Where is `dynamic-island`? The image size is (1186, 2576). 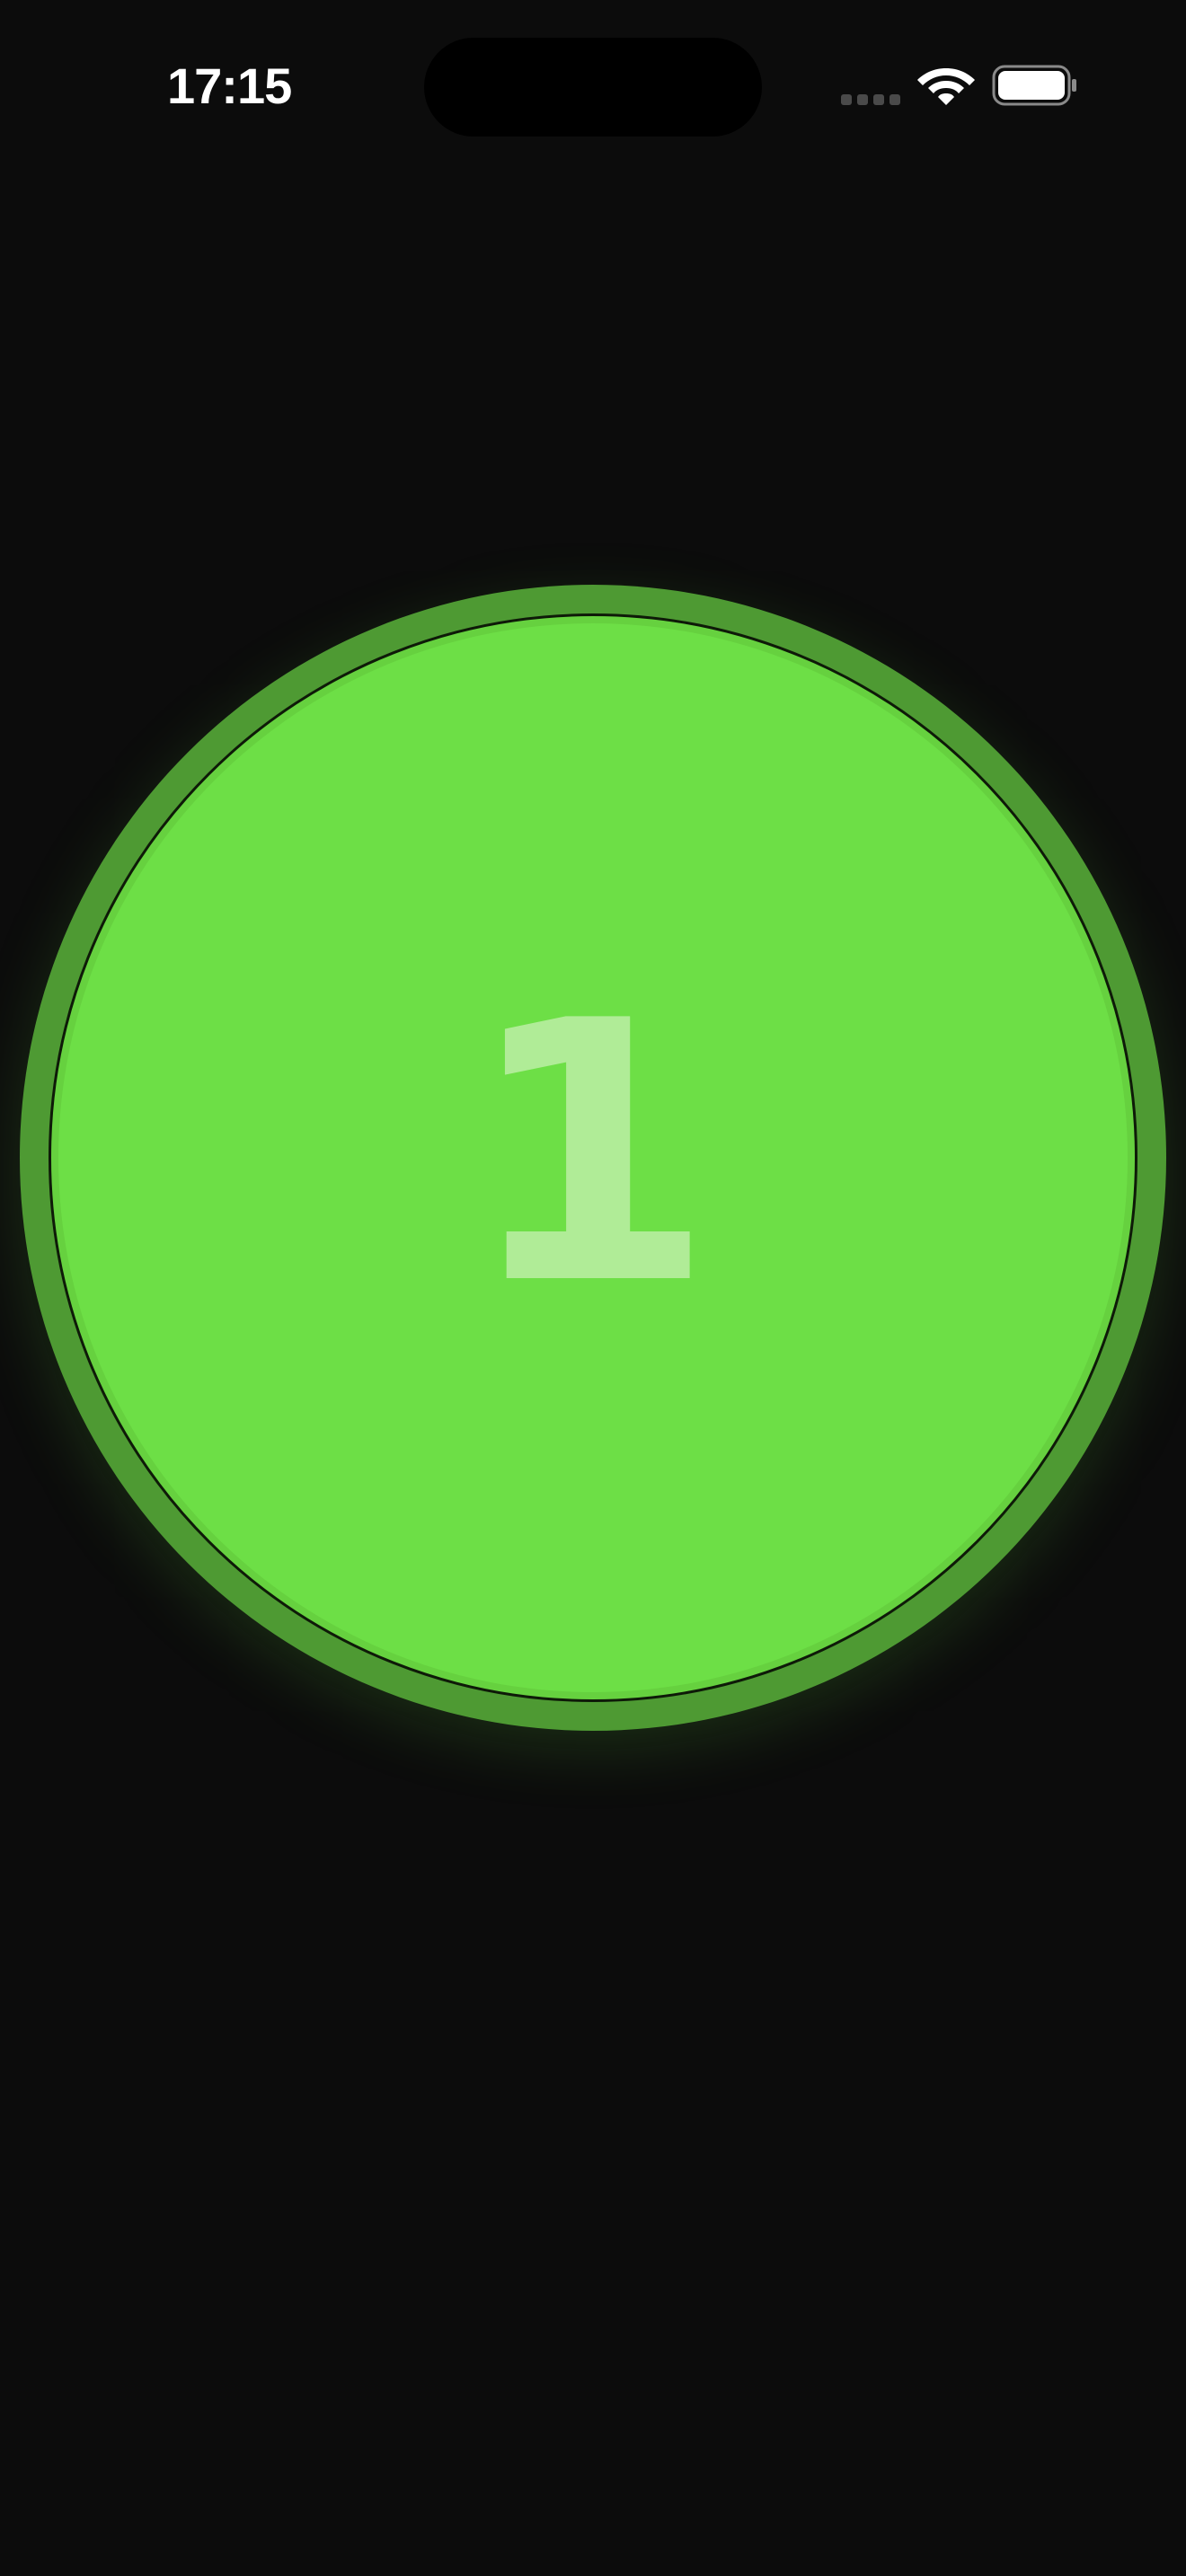
dynamic-island is located at coordinates (593, 87).